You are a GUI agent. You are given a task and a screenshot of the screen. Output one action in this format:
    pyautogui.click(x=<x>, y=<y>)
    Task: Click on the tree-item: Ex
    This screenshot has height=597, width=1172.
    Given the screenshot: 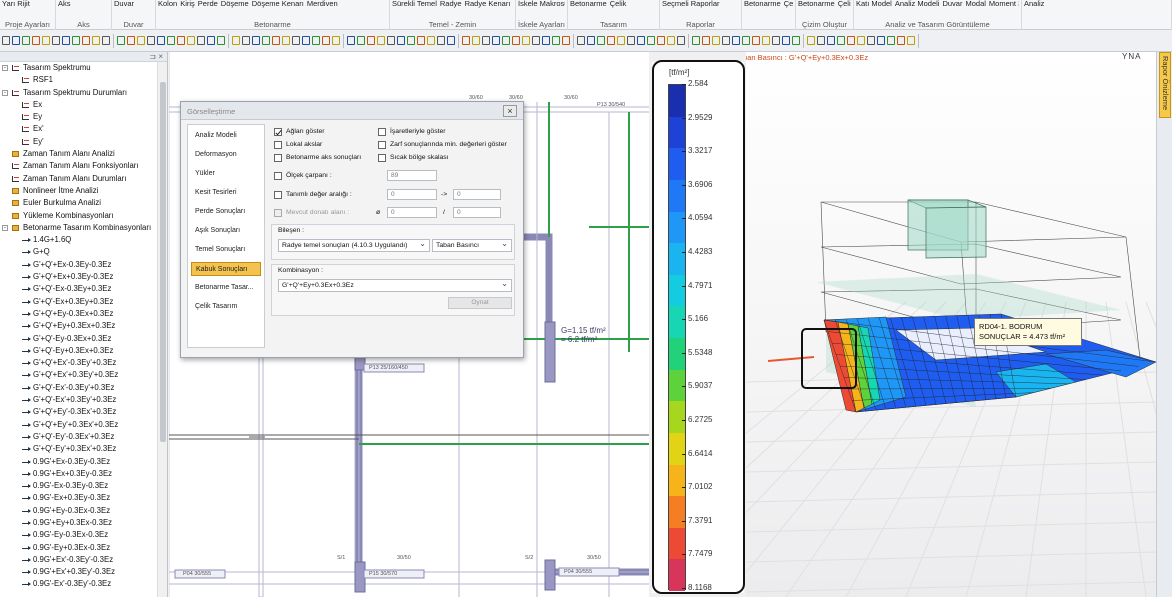 What is the action you would take?
    pyautogui.click(x=83, y=105)
    